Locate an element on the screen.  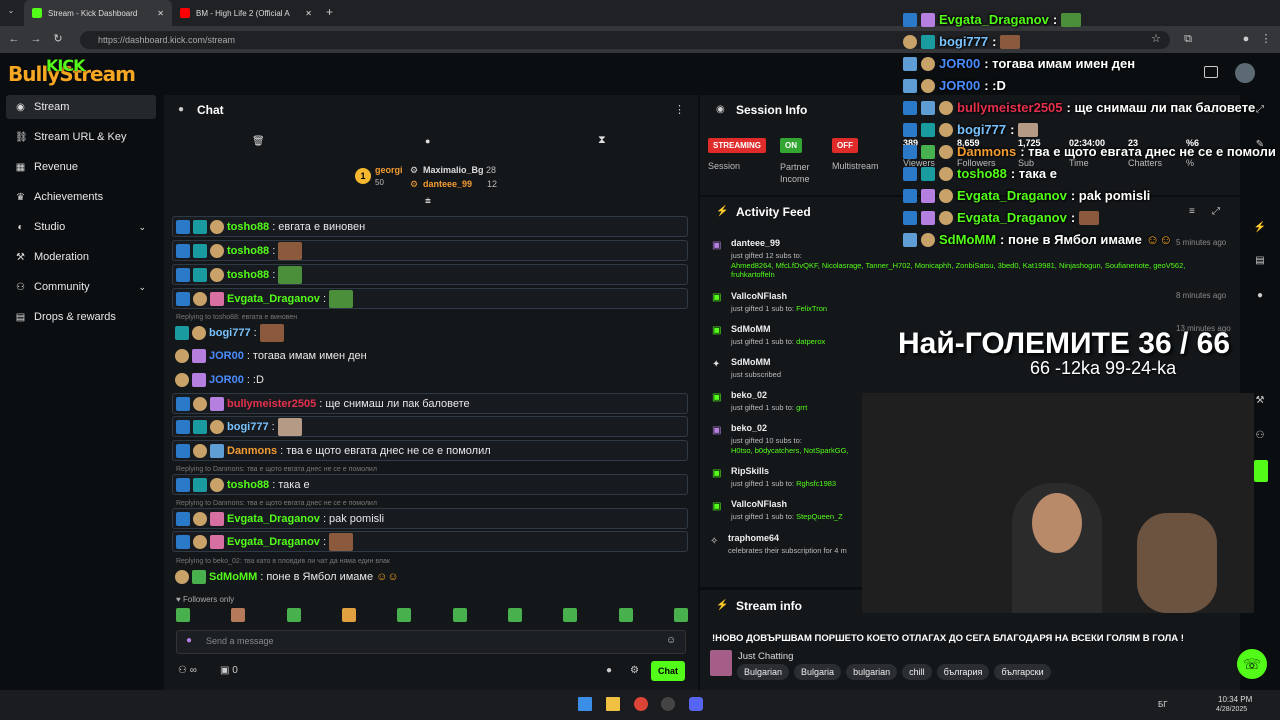
emoji-picker-icon: ☺ is located at coordinates (671, 640).